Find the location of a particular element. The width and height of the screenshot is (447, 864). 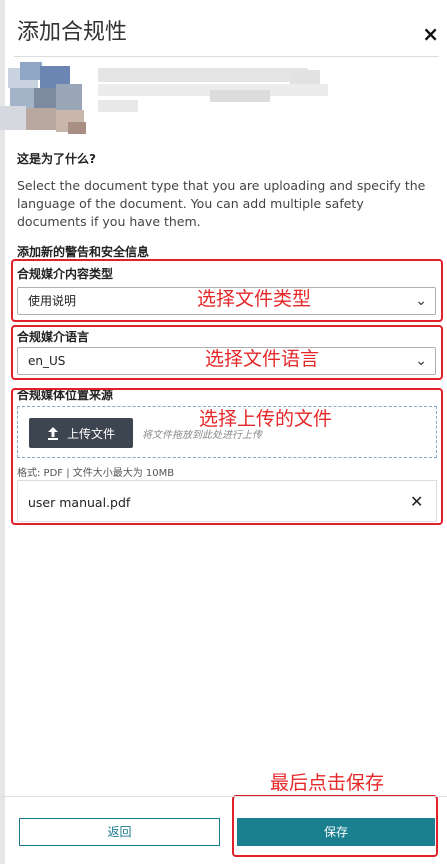

save-button: 保存 is located at coordinates (336, 832).